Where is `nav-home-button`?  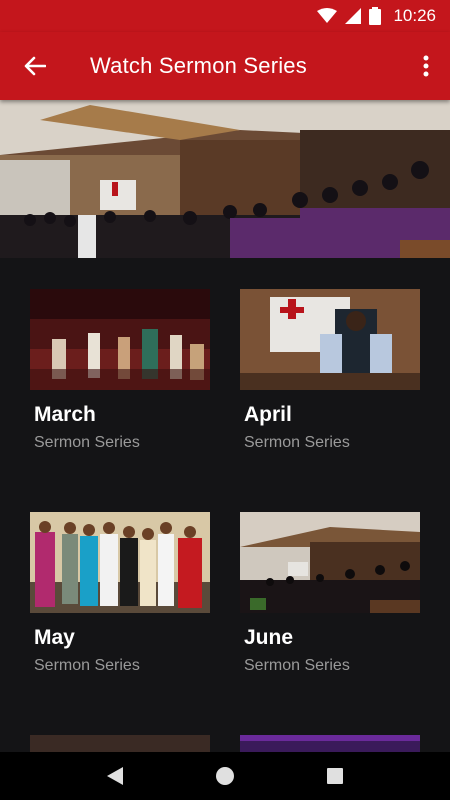 nav-home-button is located at coordinates (225, 776).